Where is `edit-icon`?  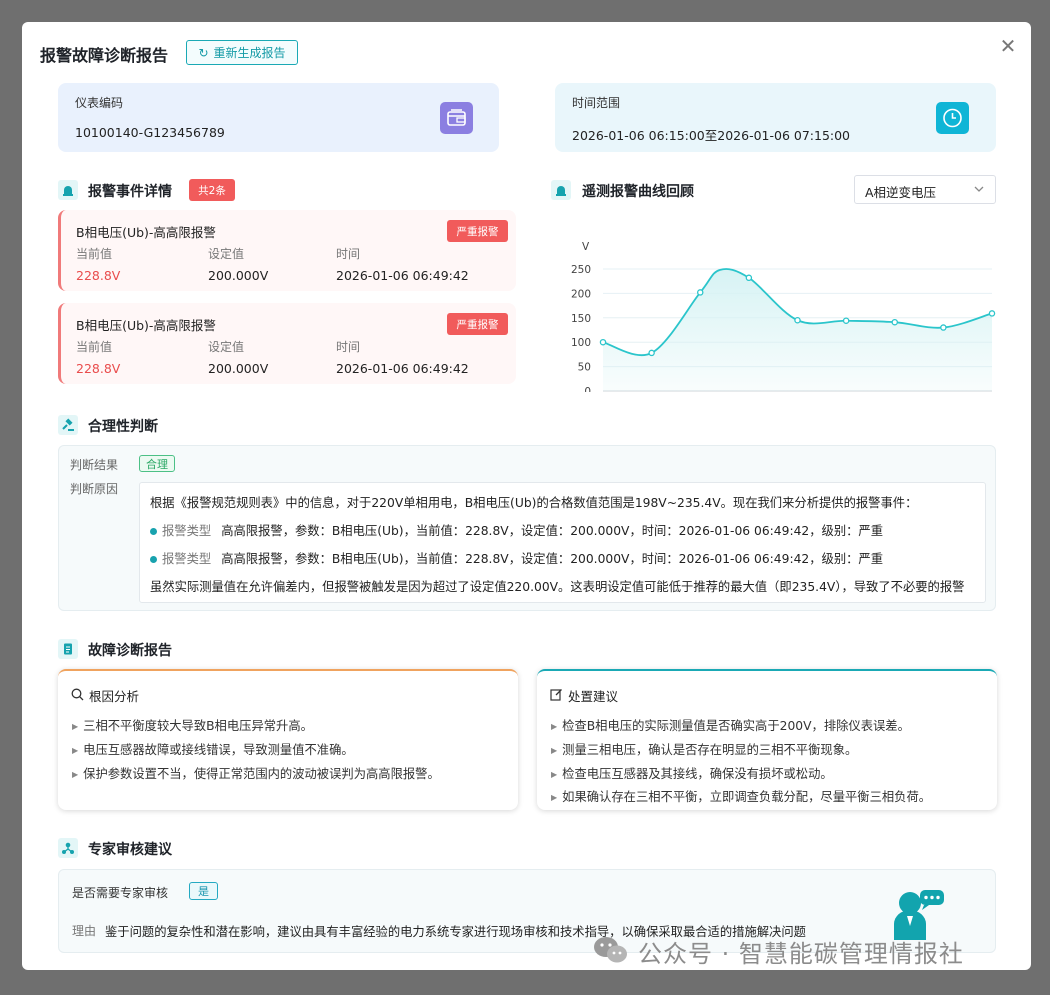 edit-icon is located at coordinates (556, 696).